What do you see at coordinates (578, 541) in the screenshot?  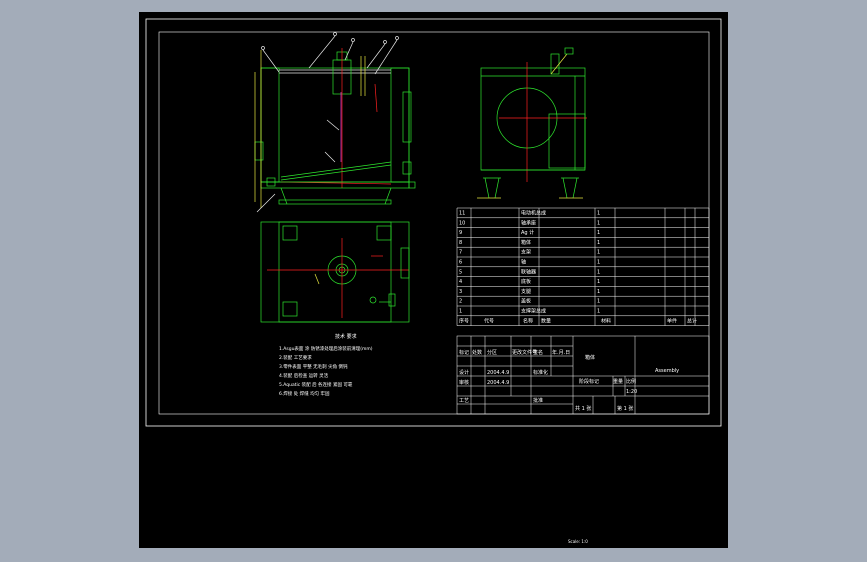 I see `scale-status-label: Scale: 1:0` at bounding box center [578, 541].